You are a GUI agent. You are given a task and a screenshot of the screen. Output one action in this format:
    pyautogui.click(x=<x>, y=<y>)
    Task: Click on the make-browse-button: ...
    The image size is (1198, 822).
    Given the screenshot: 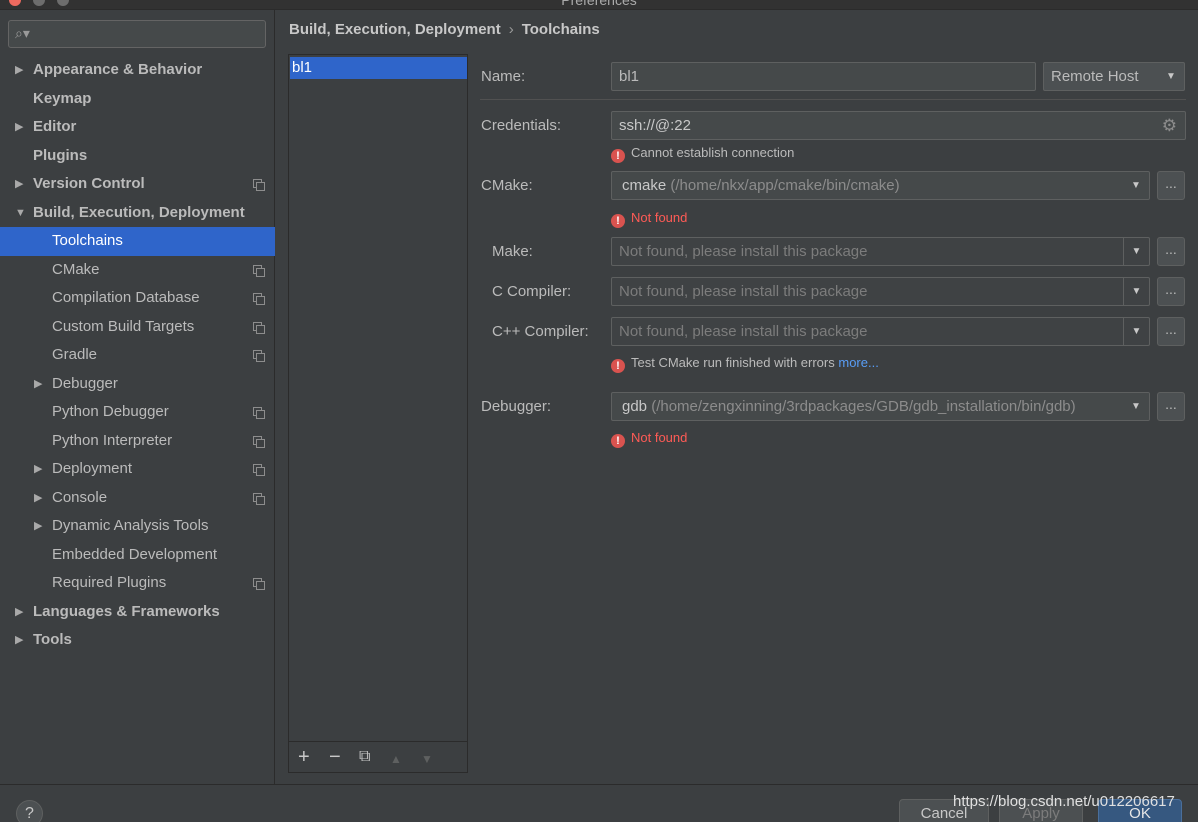 What is the action you would take?
    pyautogui.click(x=1171, y=251)
    